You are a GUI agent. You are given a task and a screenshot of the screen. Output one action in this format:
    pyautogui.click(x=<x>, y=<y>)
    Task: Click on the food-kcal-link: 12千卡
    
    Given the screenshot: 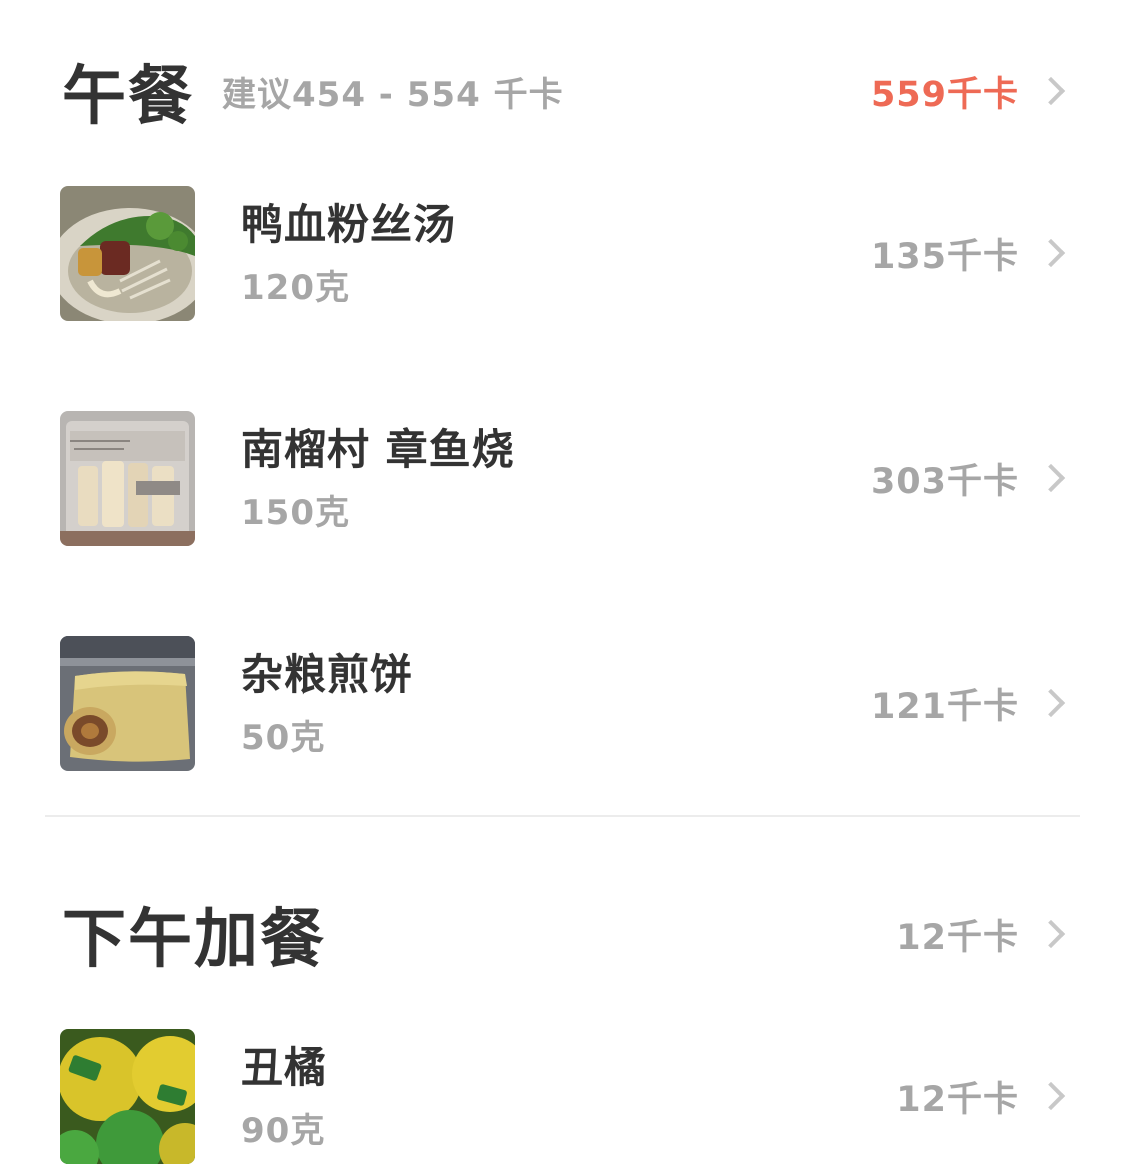 What is the action you would take?
    pyautogui.click(x=981, y=1096)
    